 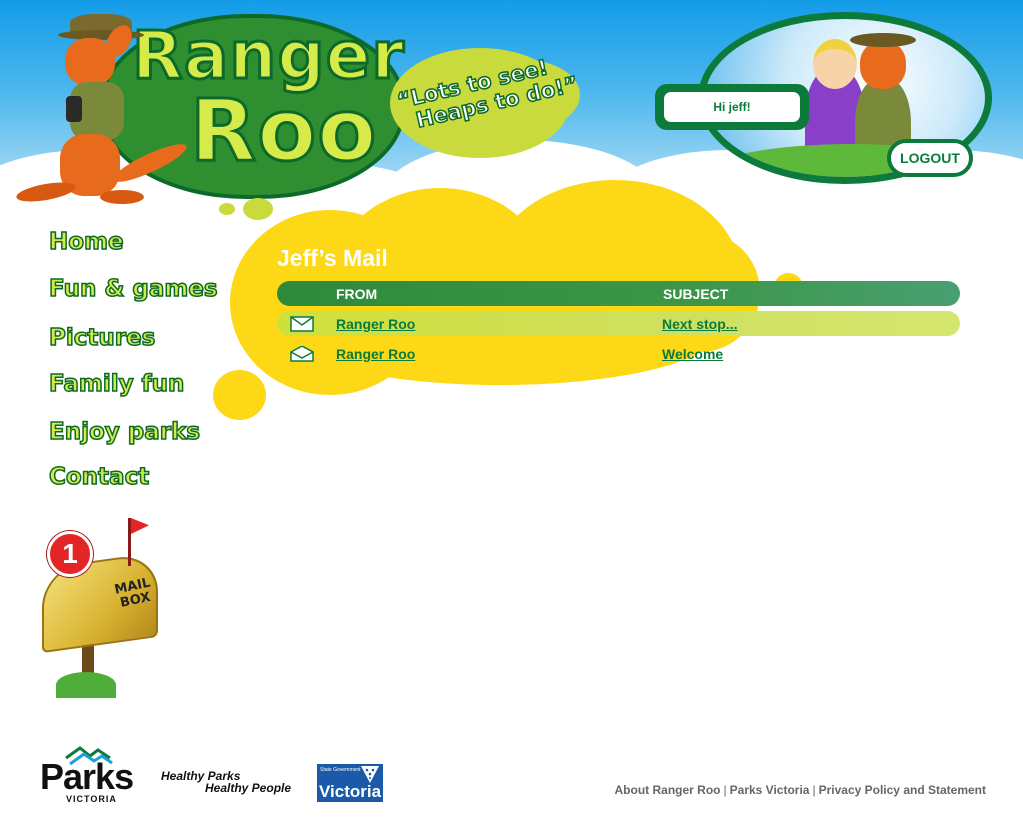 What do you see at coordinates (696, 294) in the screenshot?
I see `column-header-subject: SUBJECT` at bounding box center [696, 294].